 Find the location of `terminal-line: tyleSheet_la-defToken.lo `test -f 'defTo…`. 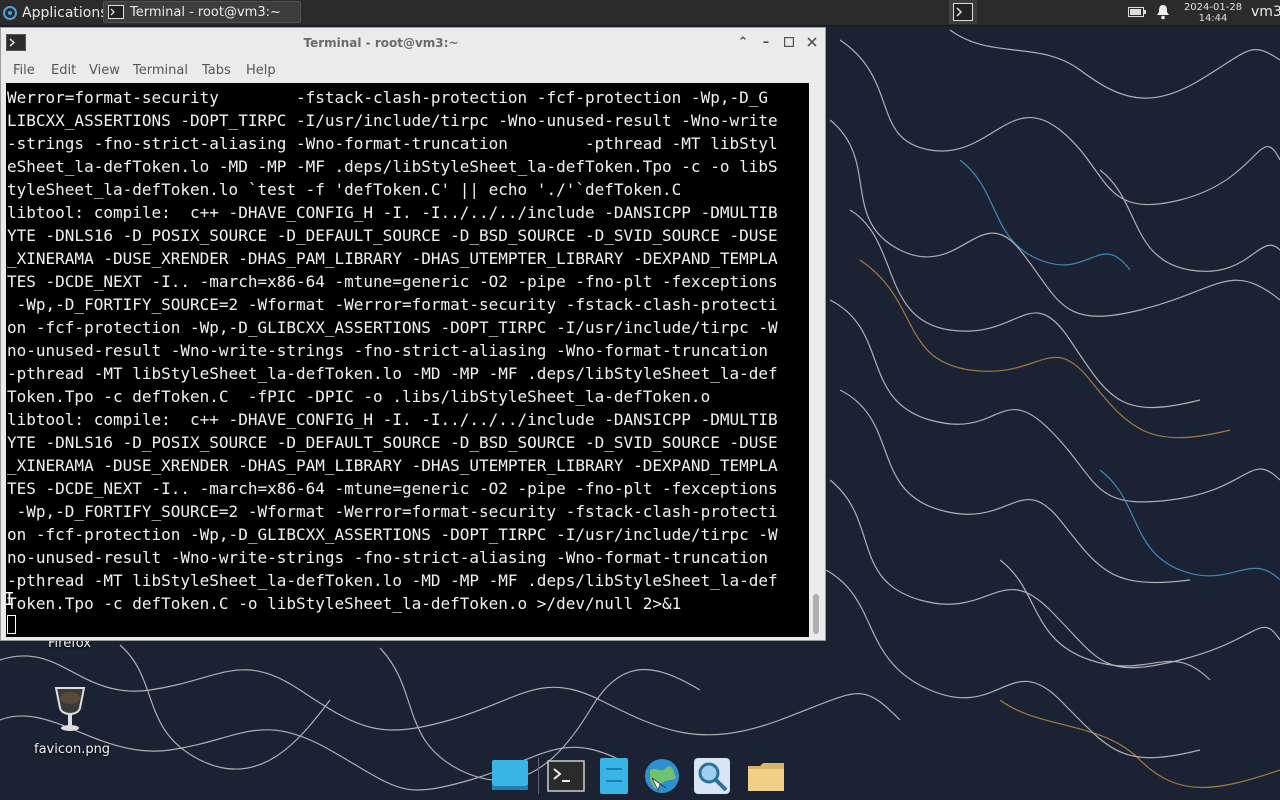

terminal-line: tyleSheet_la-defToken.lo `test -f 'defTo… is located at coordinates (344, 189).